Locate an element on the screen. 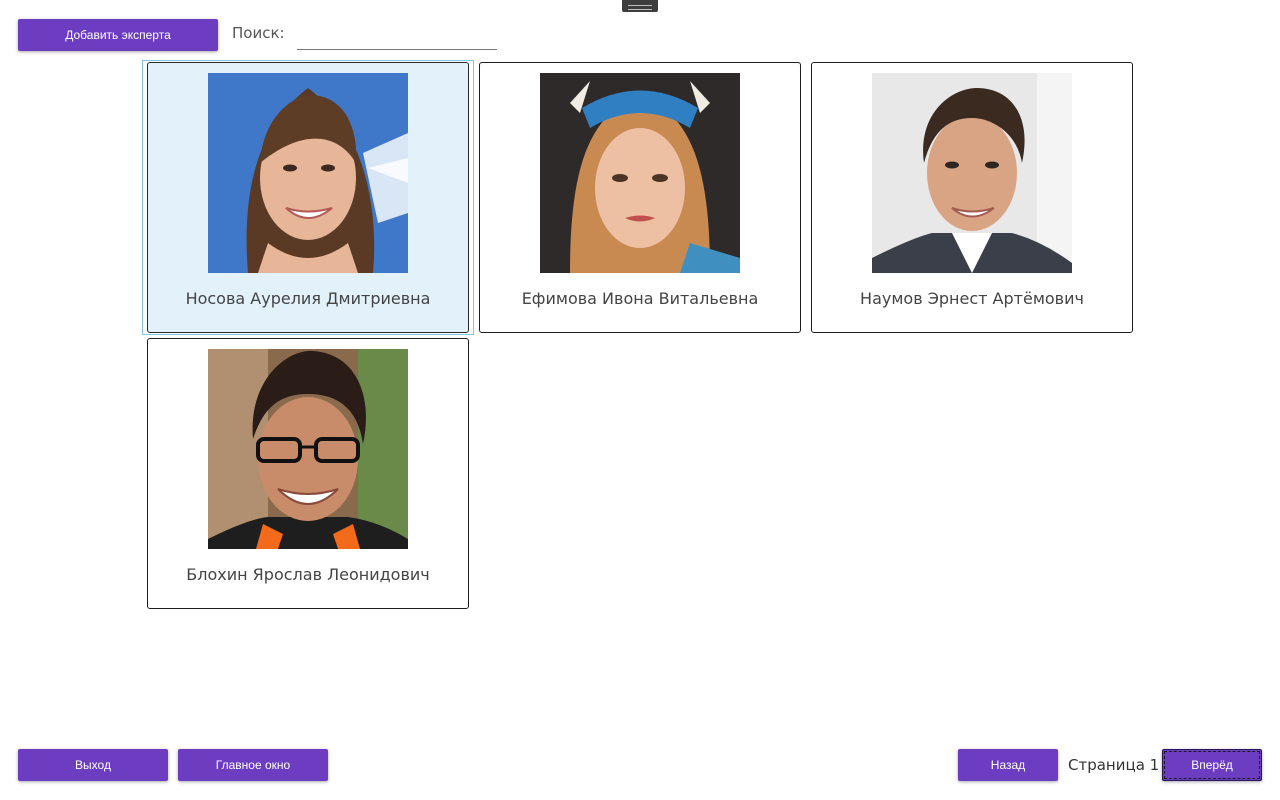  window-drag-handle is located at coordinates (640, 6).